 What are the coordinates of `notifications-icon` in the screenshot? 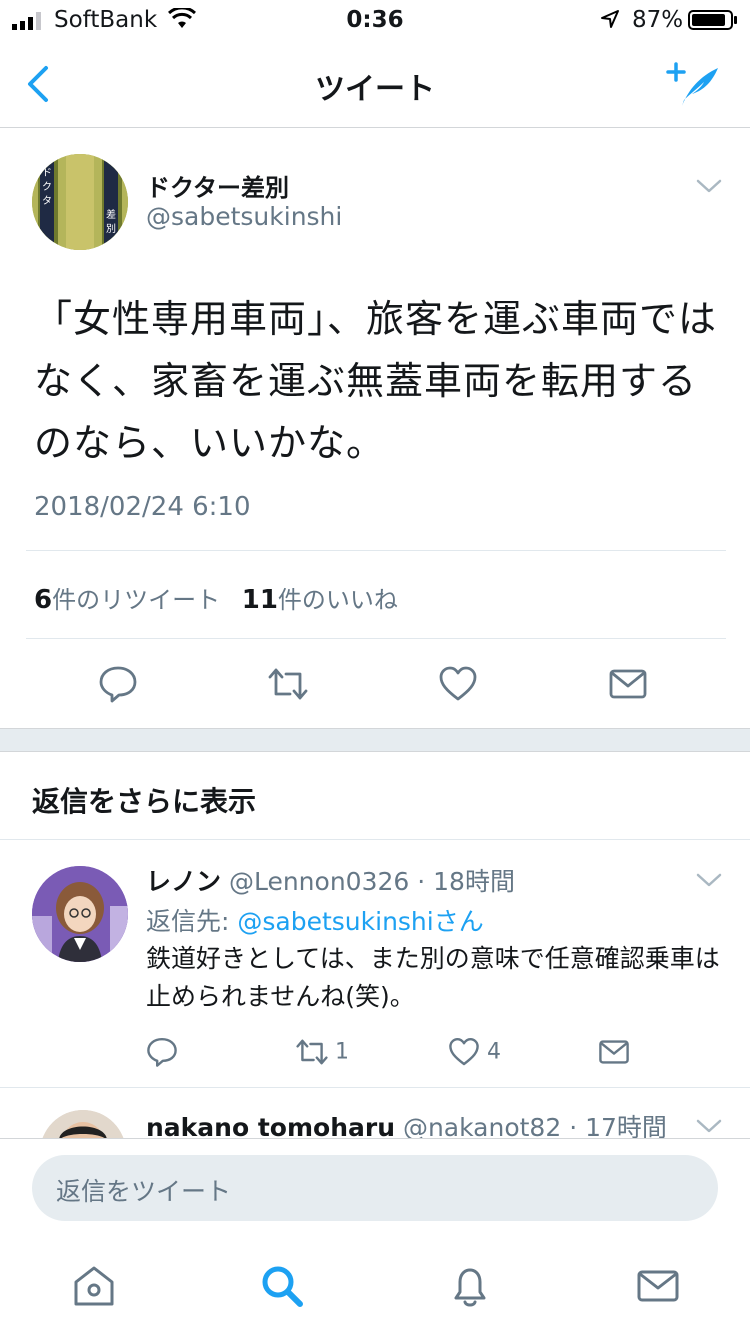 It's located at (470, 1286).